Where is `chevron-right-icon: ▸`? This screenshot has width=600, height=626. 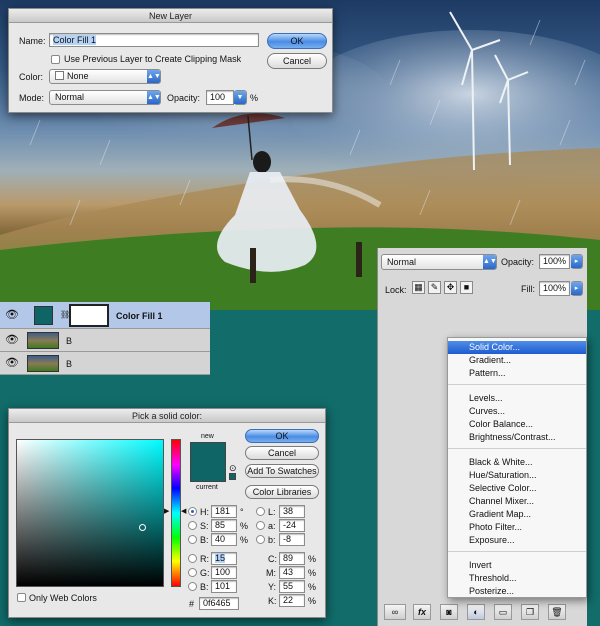 chevron-right-icon: ▸ is located at coordinates (576, 261).